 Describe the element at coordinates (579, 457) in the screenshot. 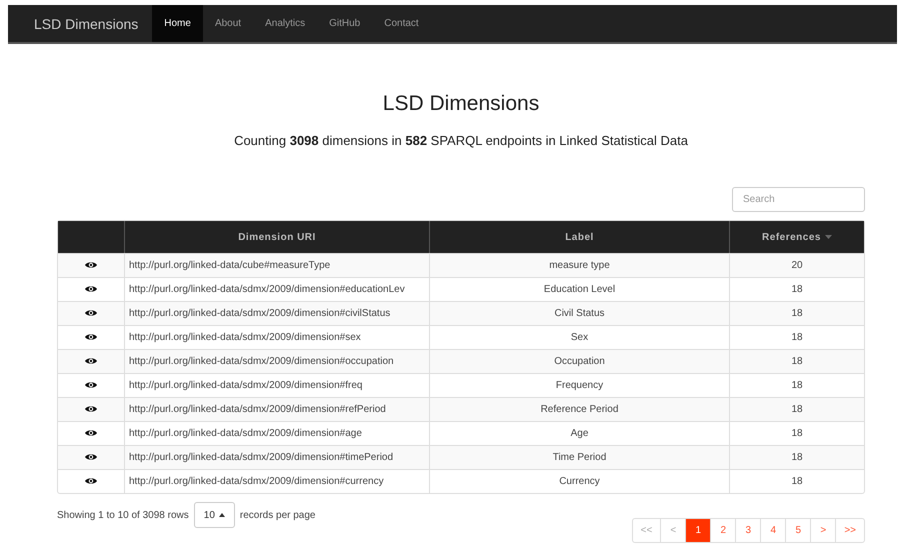

I see `label-cell: Time Period` at that location.